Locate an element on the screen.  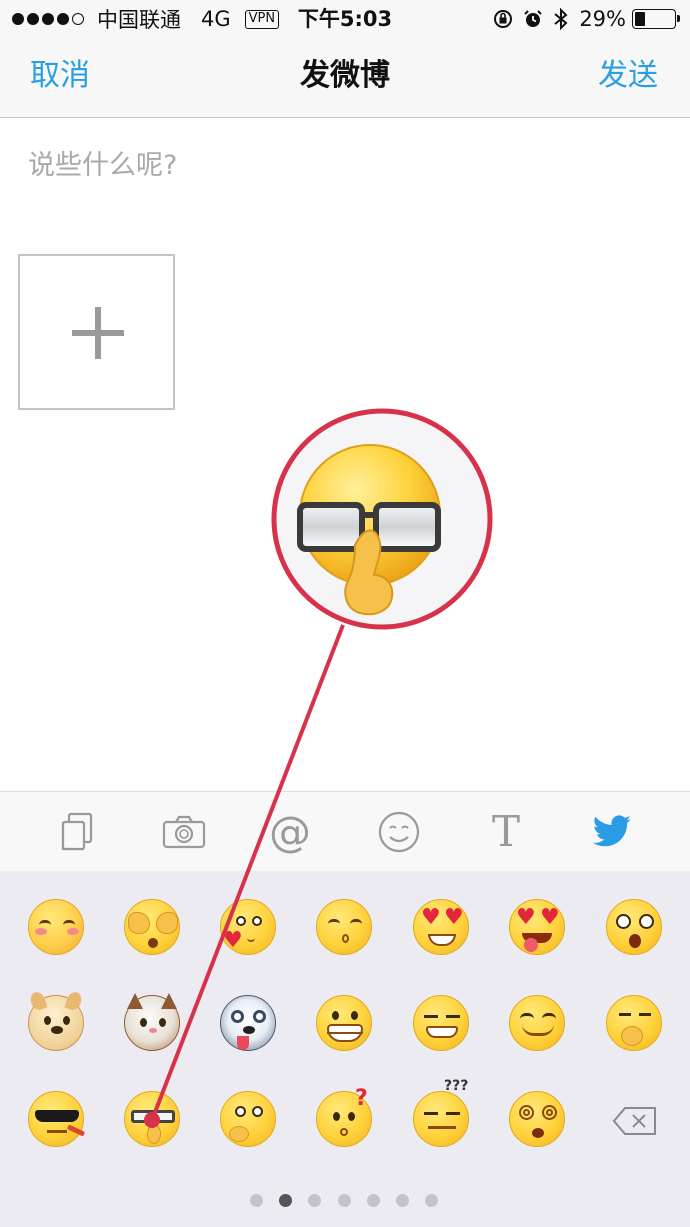
tongue-heart-emoji: ♥ ♥ is located at coordinates (537, 927).